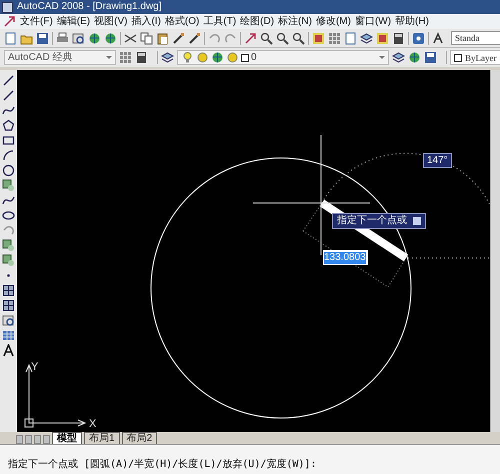 Image resolution: width=500 pixels, height=474 pixels. What do you see at coordinates (412, 22) in the screenshot?
I see `menu-item: 帮助(H)` at bounding box center [412, 22].